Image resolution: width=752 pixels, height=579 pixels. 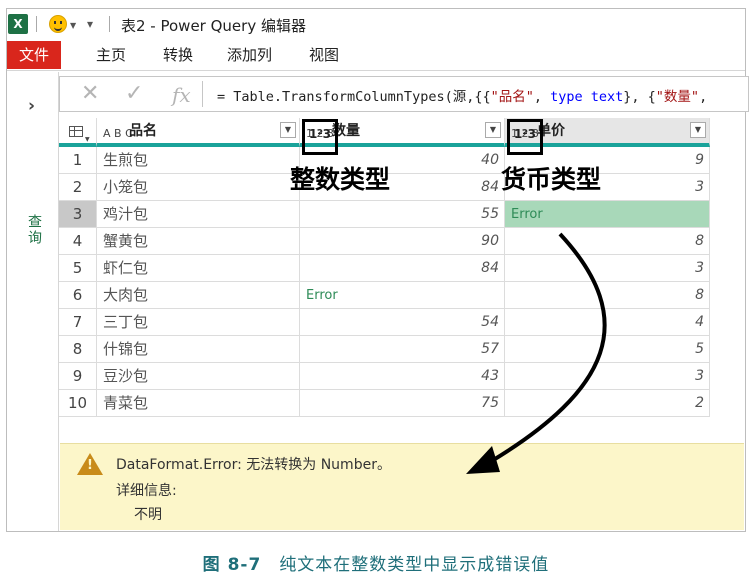 What do you see at coordinates (376, 56) in the screenshot?
I see `ribbon-tabs: 文件 主页 转换 添加列 视图` at bounding box center [376, 56].